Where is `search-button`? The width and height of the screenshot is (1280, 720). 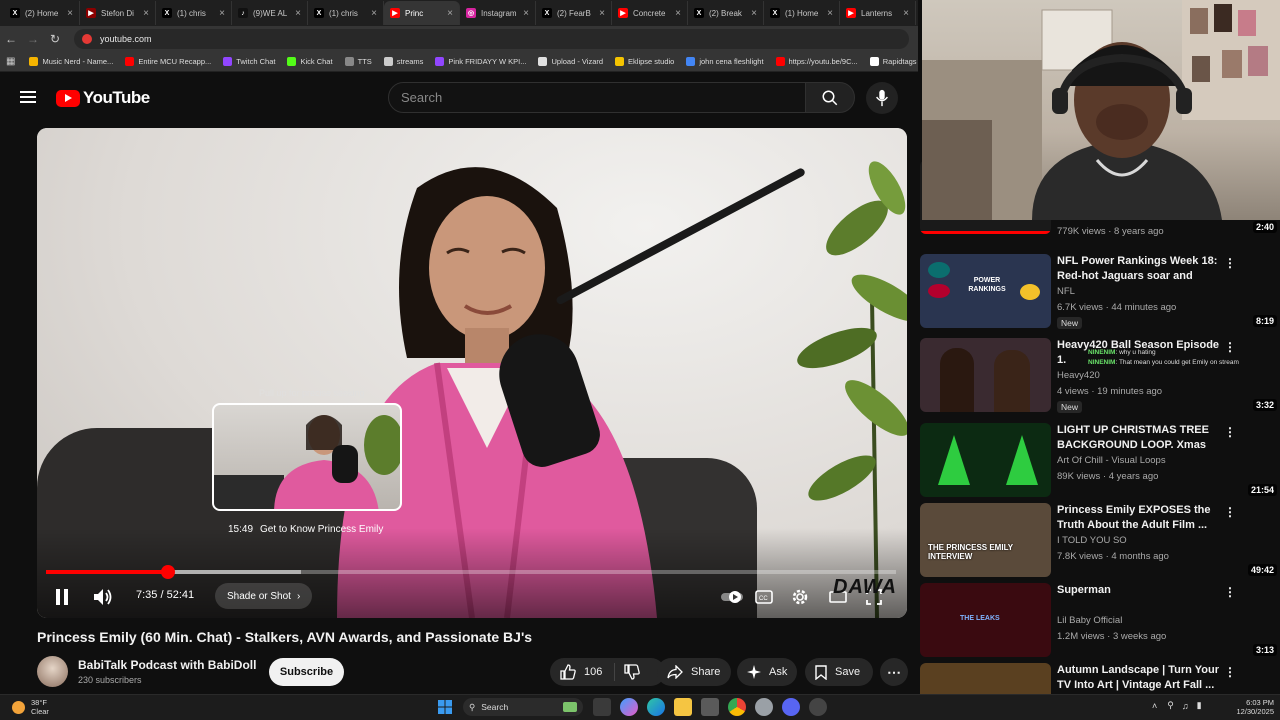 search-button is located at coordinates (830, 97).